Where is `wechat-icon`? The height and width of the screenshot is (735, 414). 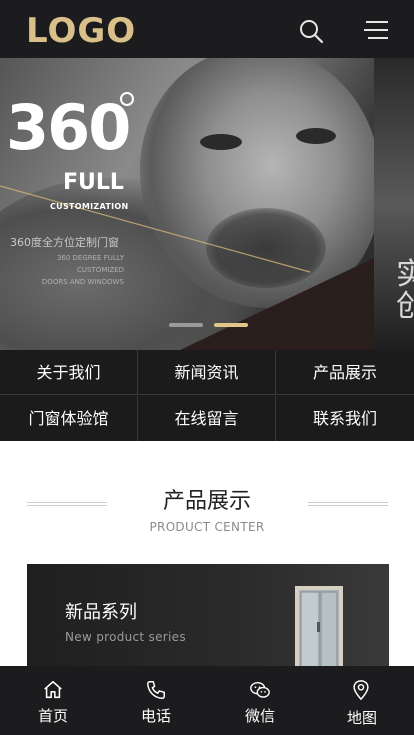 wechat-icon is located at coordinates (260, 689).